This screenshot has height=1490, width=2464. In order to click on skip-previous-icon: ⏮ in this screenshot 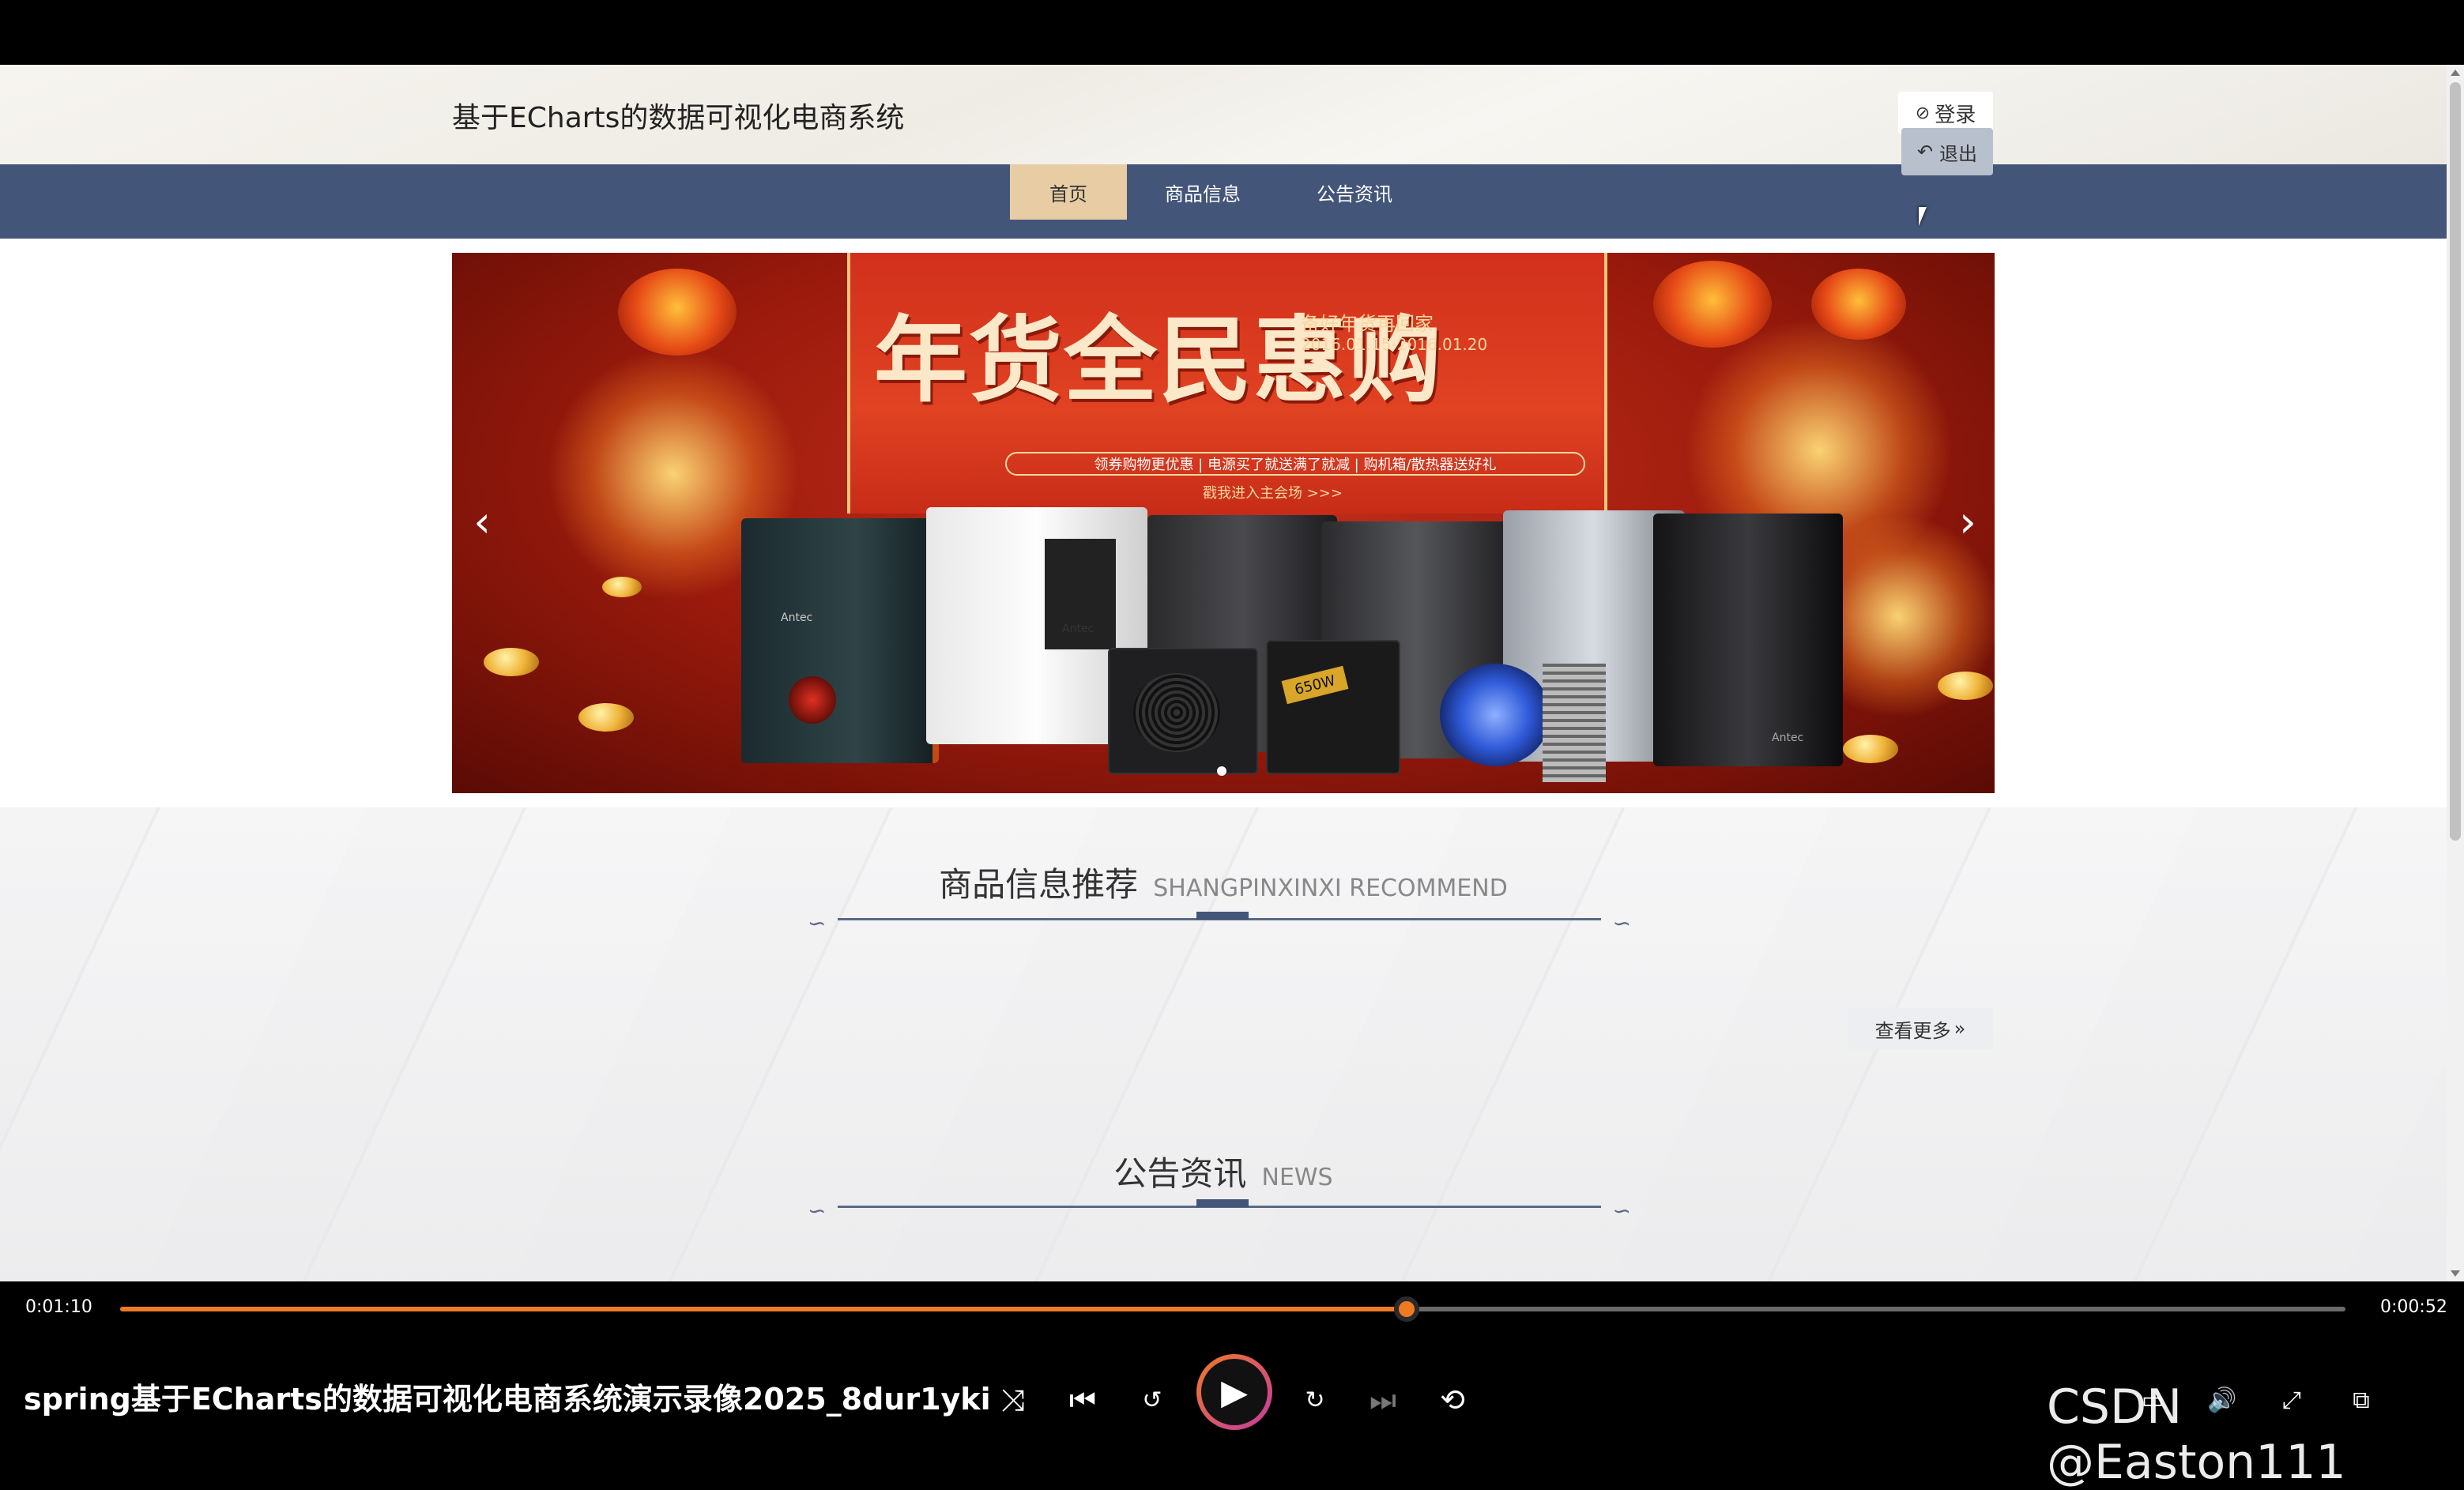, I will do `click(1082, 1400)`.